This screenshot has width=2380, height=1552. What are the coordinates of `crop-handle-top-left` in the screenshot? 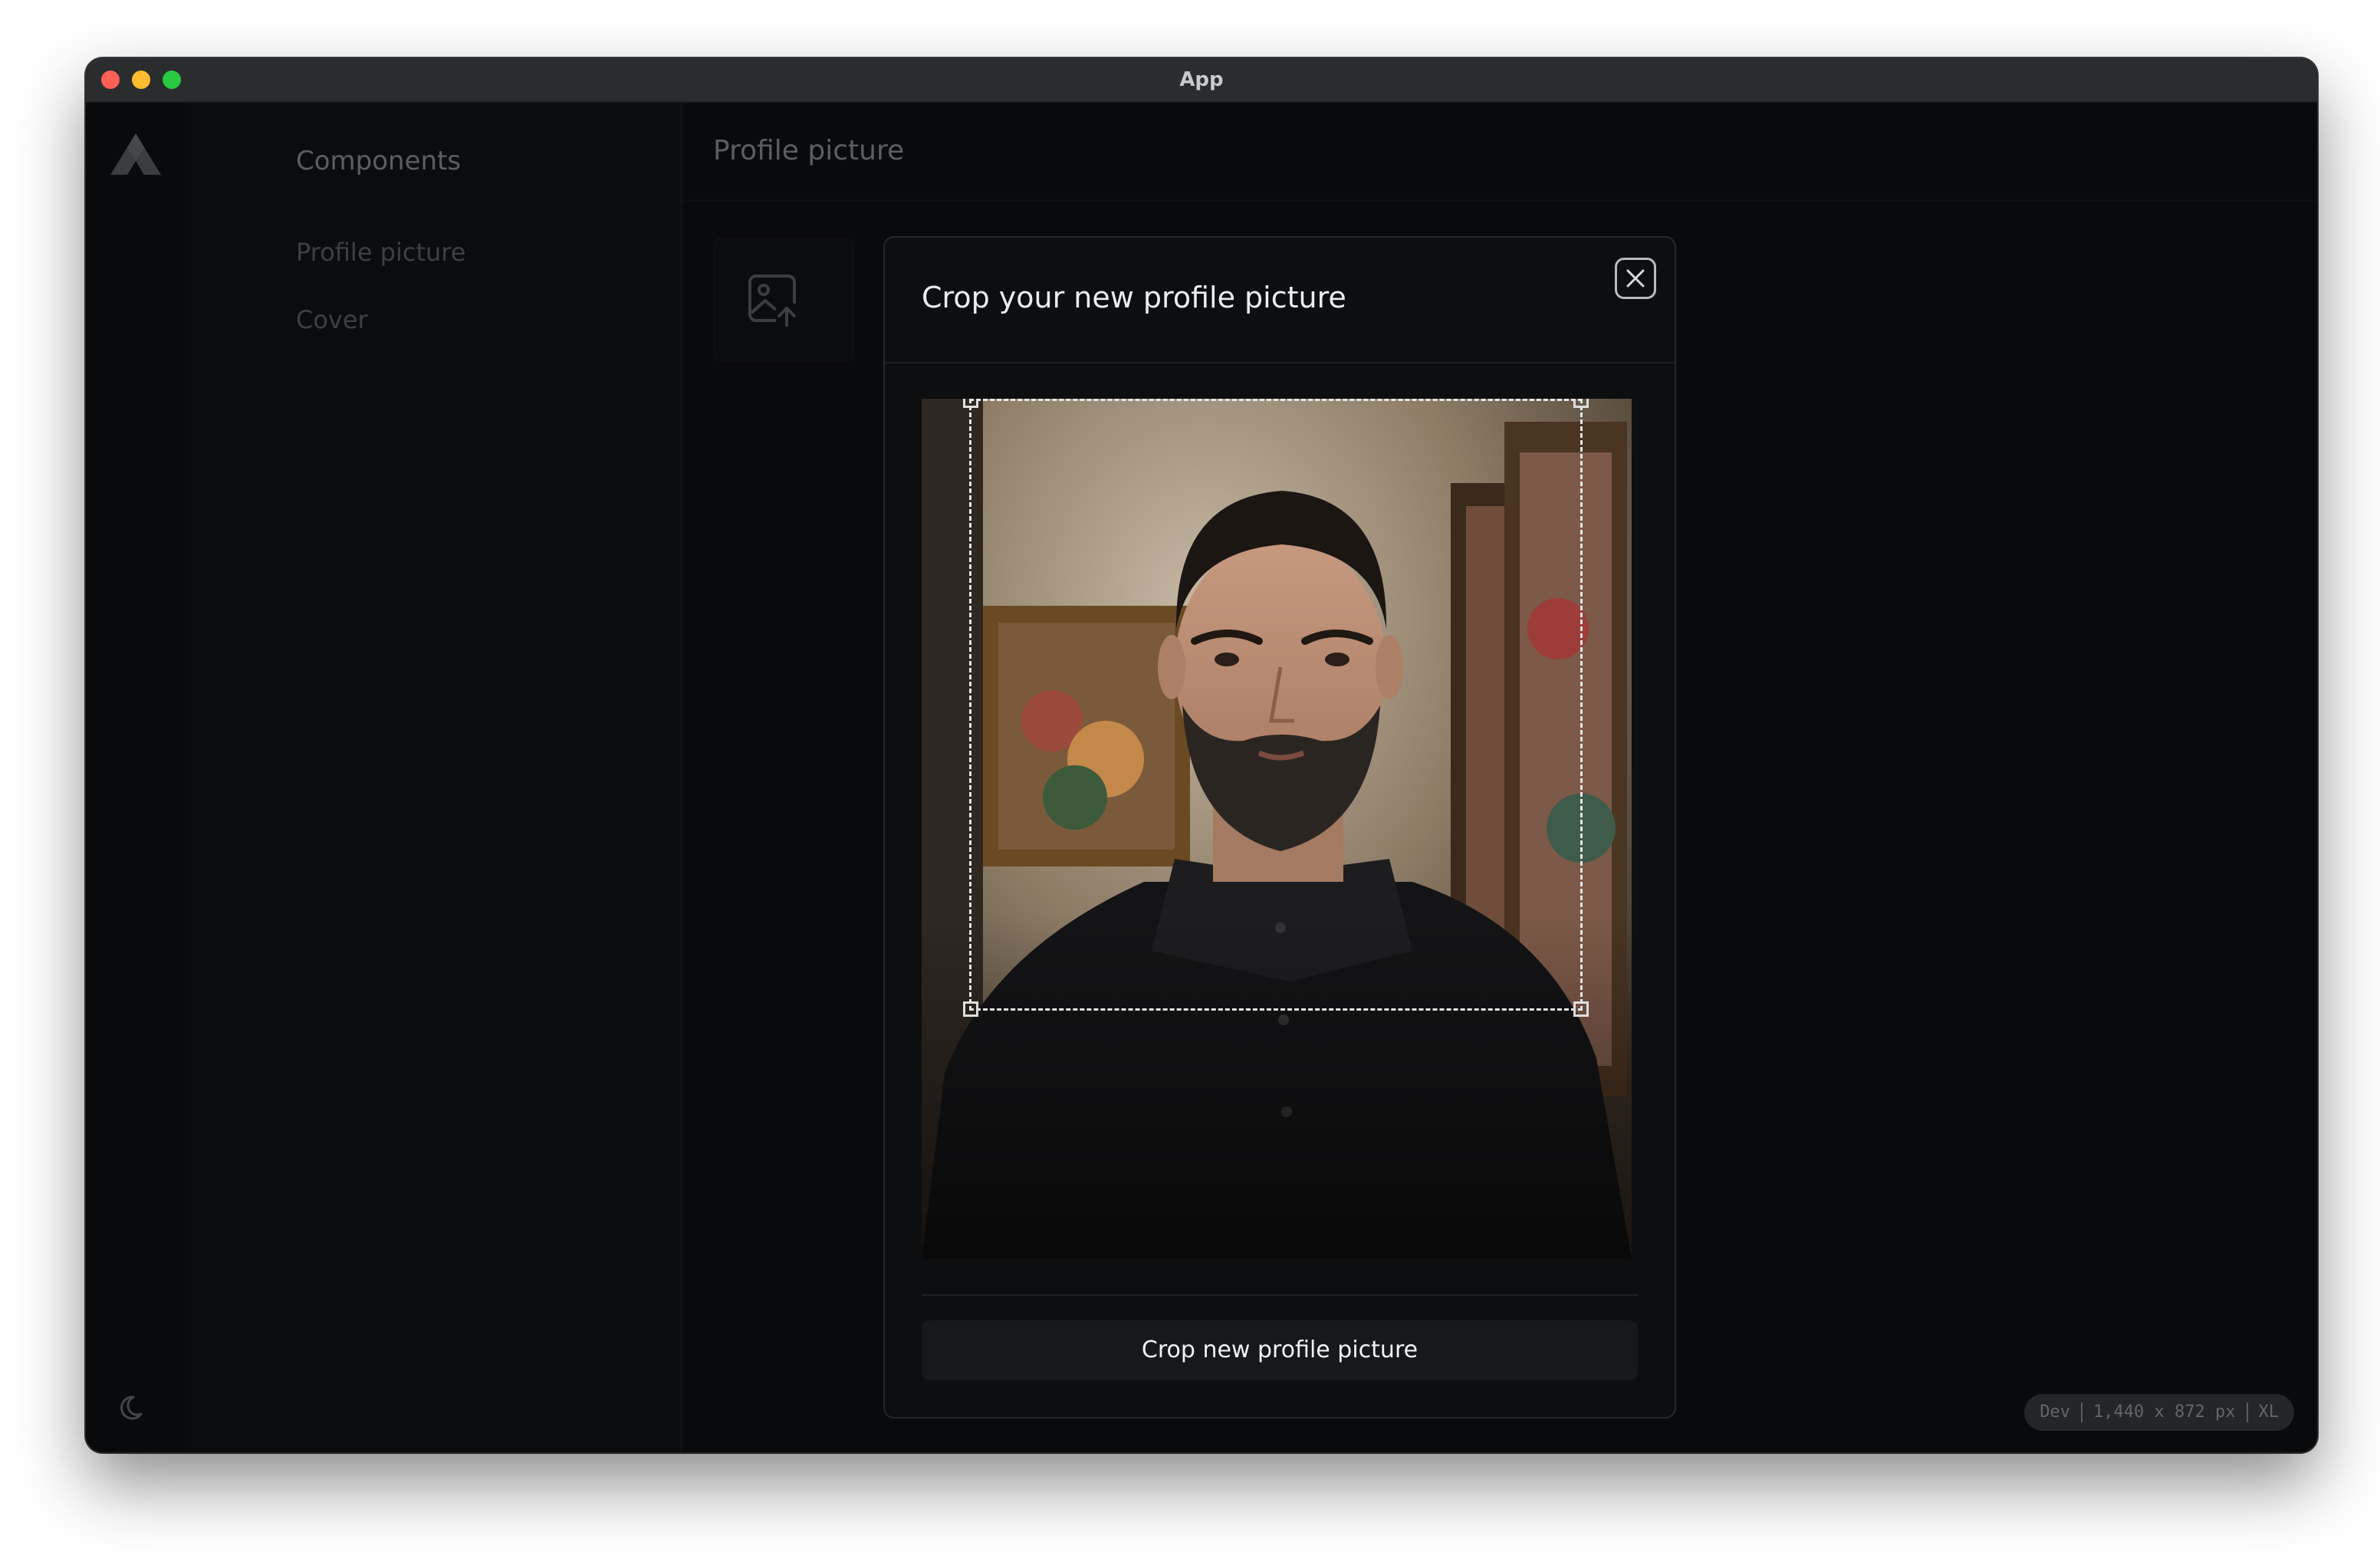 It's located at (970, 404).